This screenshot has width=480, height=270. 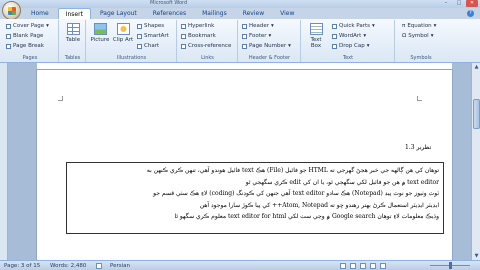 I want to click on cover-page-label: Cover Page, so click(x=29, y=26).